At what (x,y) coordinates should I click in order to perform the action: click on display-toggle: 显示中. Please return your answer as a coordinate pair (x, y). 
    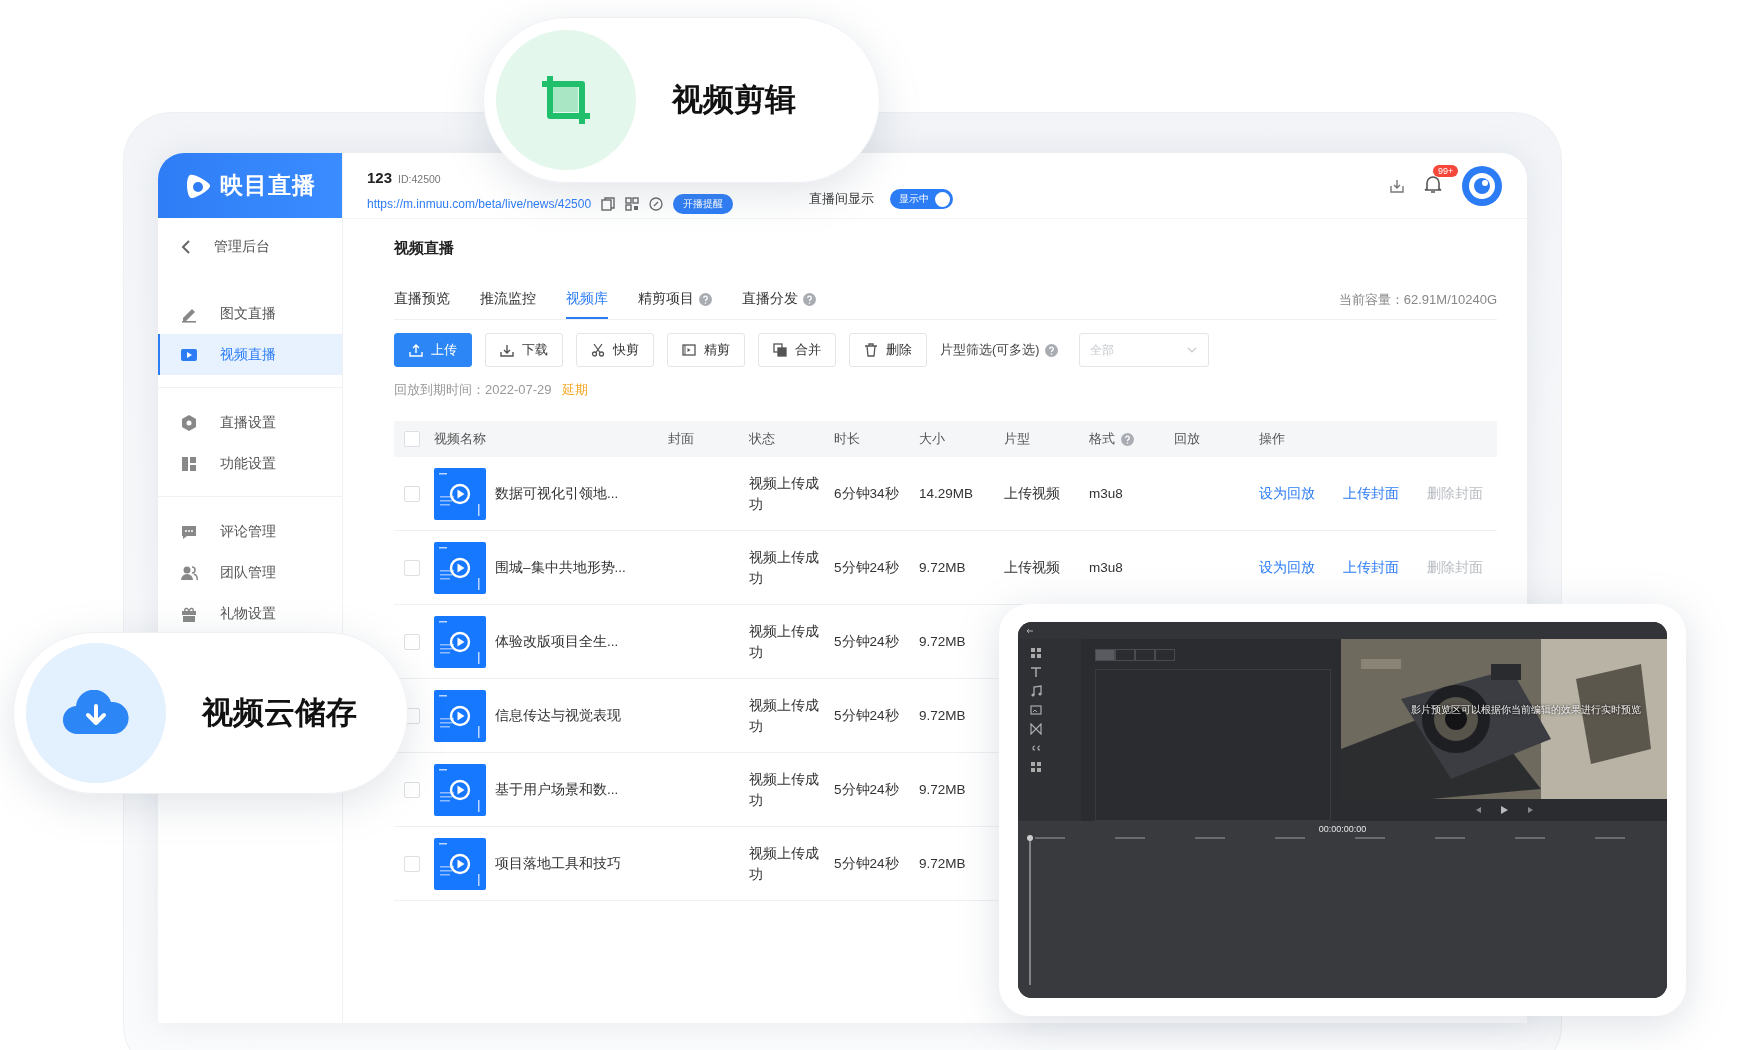
    Looking at the image, I should click on (922, 199).